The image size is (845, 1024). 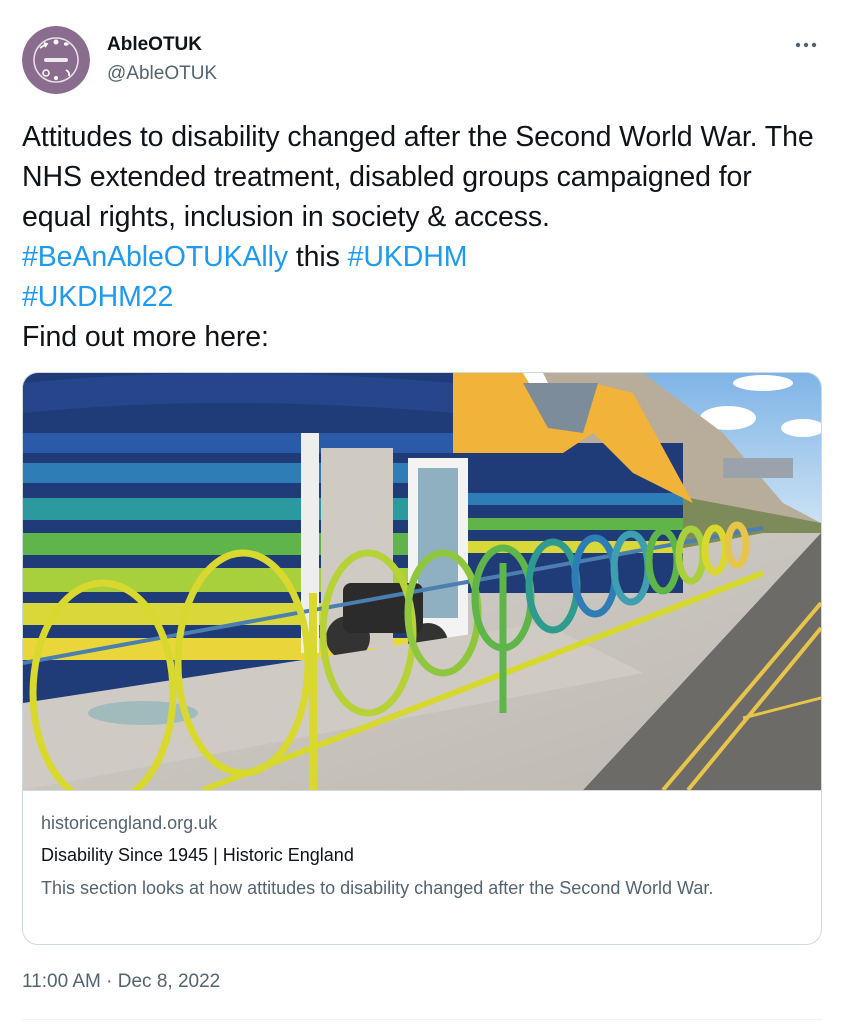 I want to click on card-title: Disability Since 1945 | Historic England, so click(x=197, y=855).